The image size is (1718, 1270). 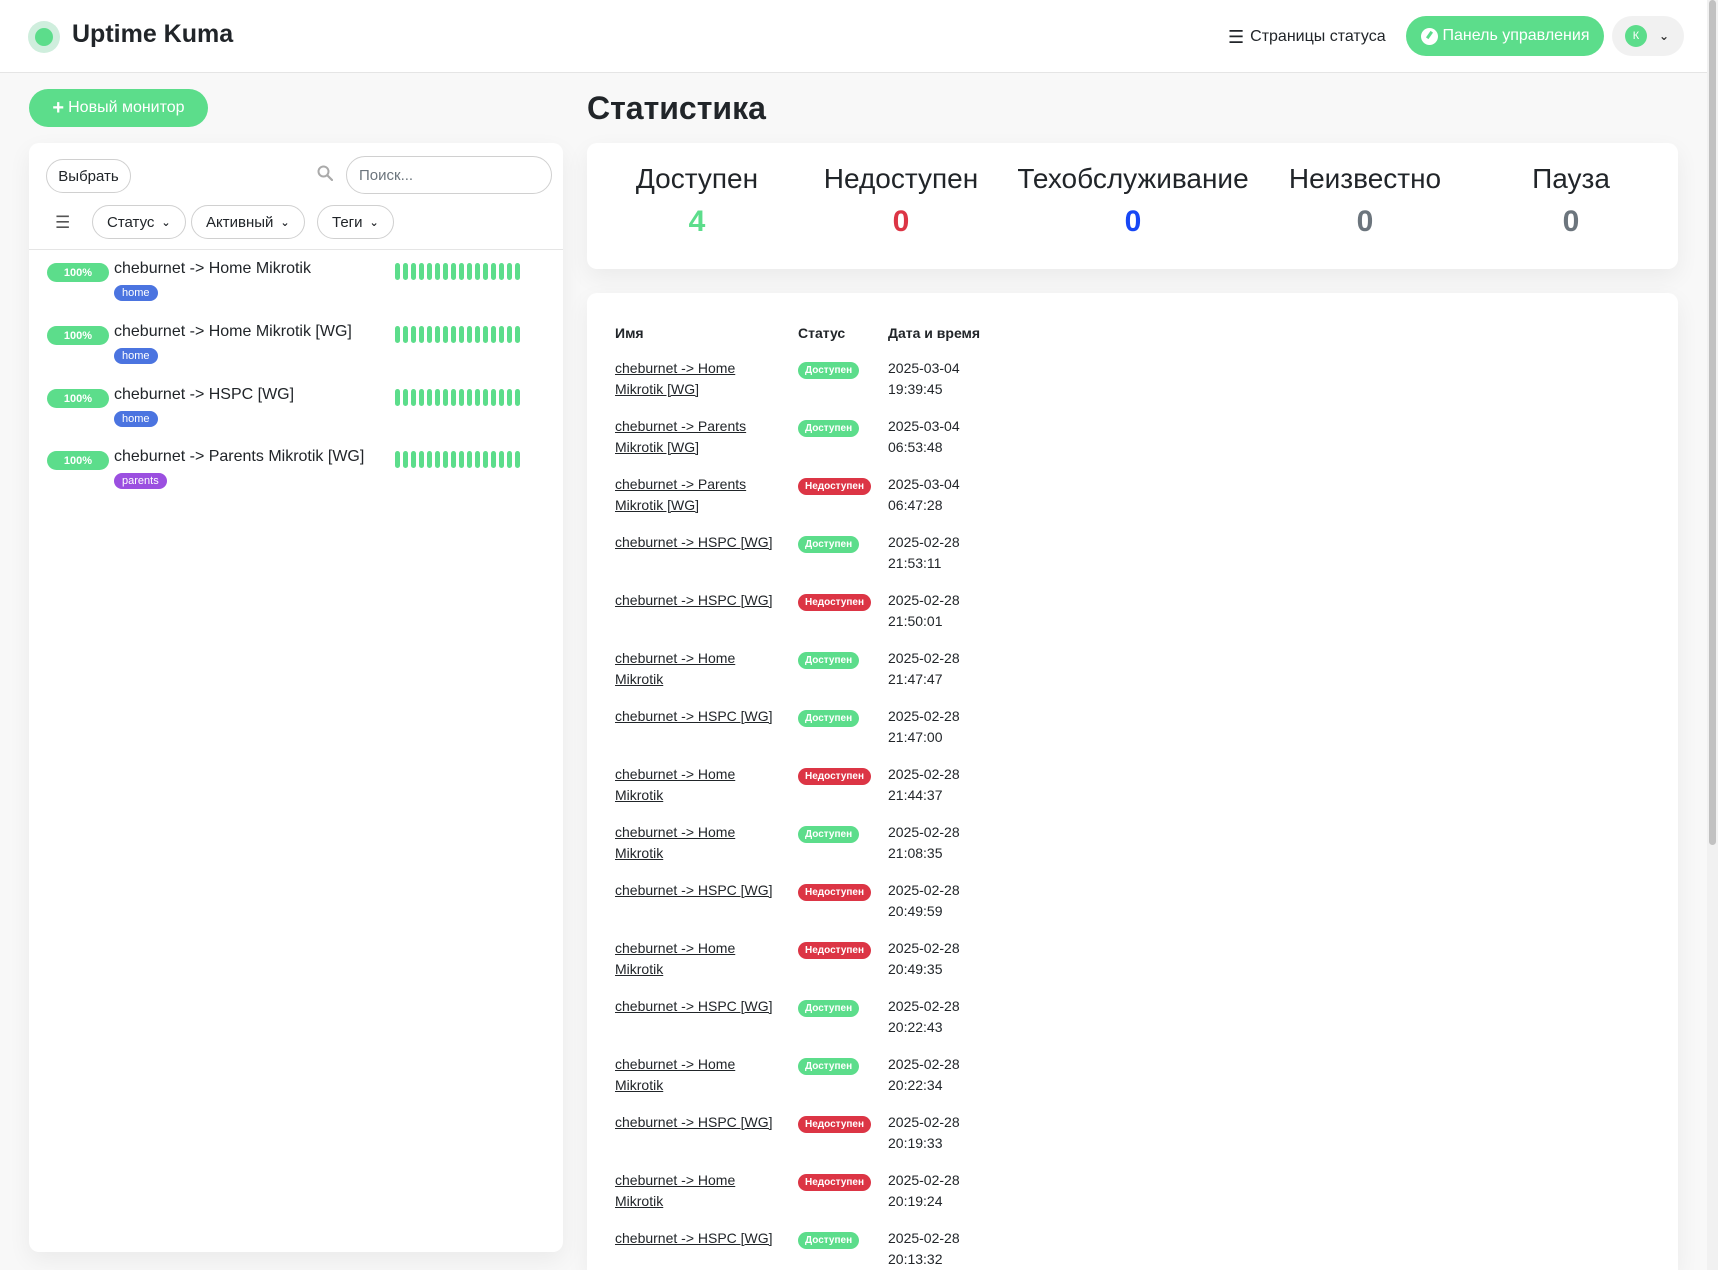 What do you see at coordinates (296, 348) in the screenshot?
I see `monitor-list-item: 100% cheburnet -> Home Mikrotik [WG] home` at bounding box center [296, 348].